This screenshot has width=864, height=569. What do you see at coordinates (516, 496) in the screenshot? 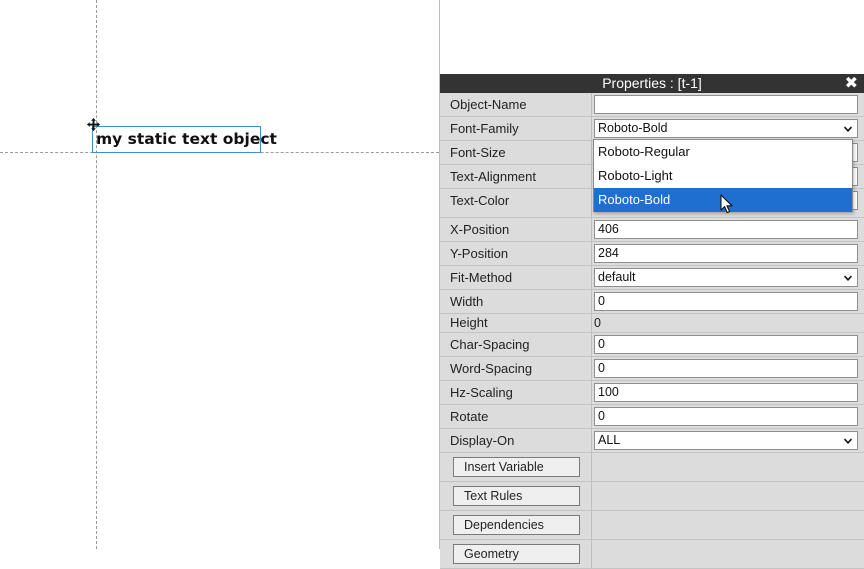
I see `text-rules-button: Text Rules` at bounding box center [516, 496].